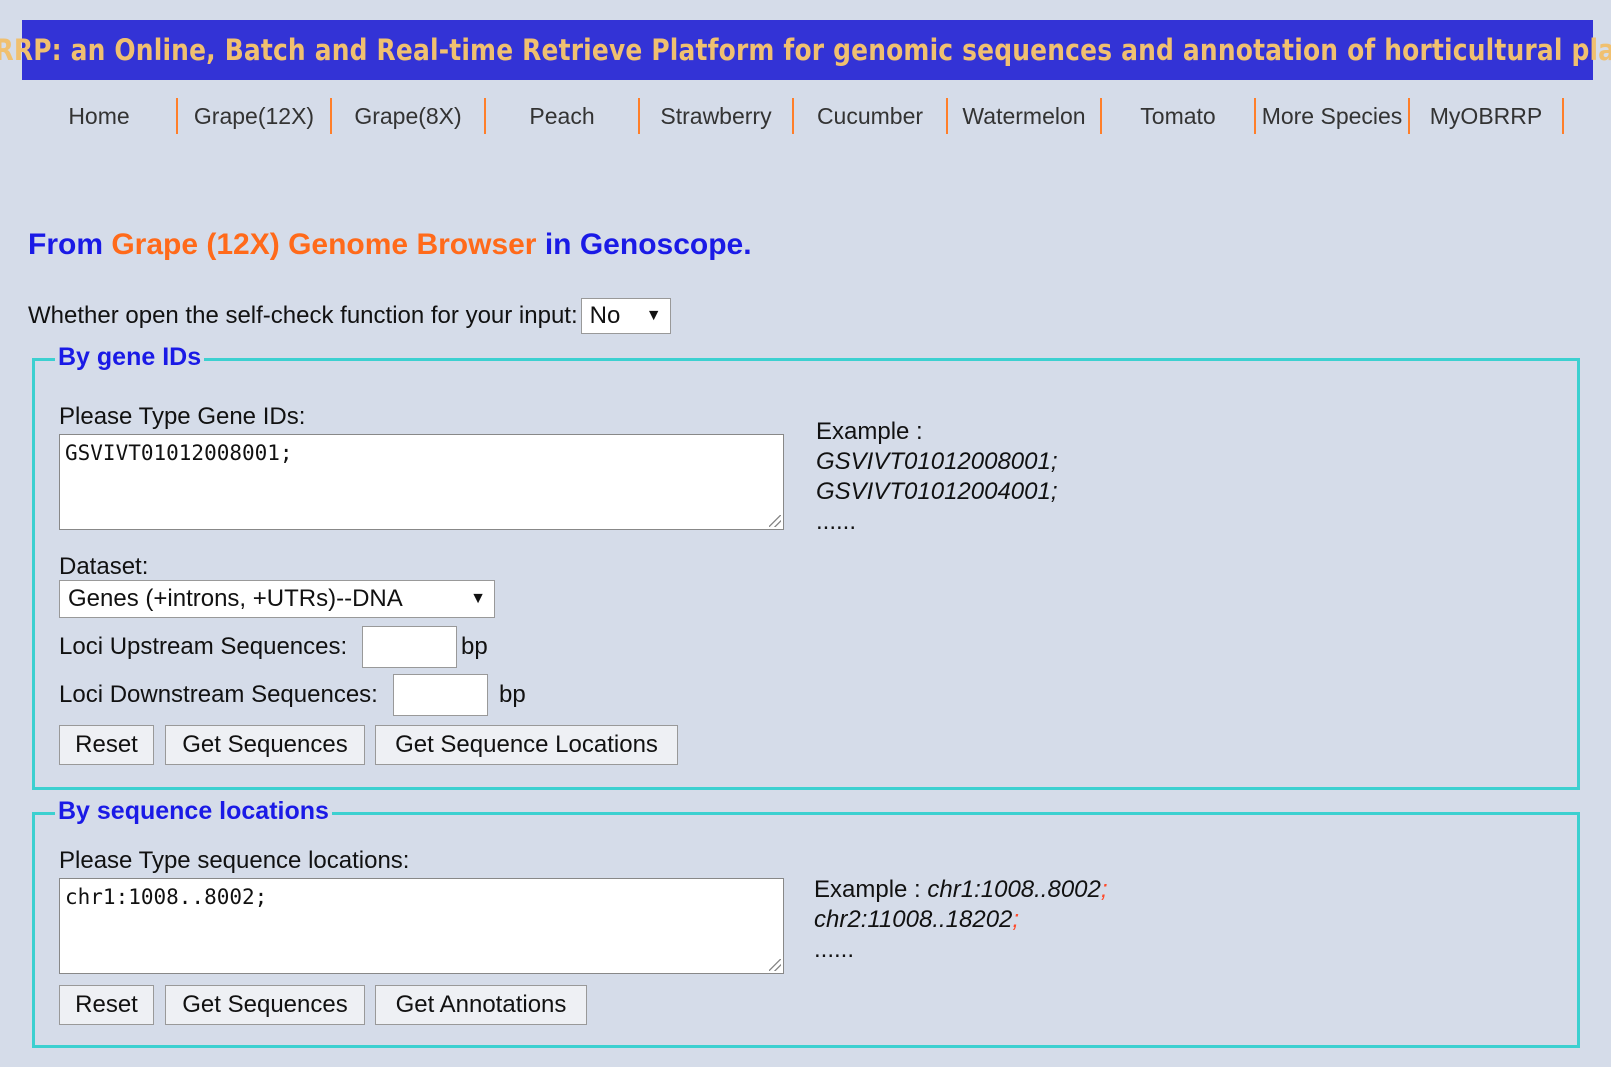 The height and width of the screenshot is (1067, 1611). What do you see at coordinates (182, 416) in the screenshot?
I see `gene-ids-label: Please Type Gene IDs:` at bounding box center [182, 416].